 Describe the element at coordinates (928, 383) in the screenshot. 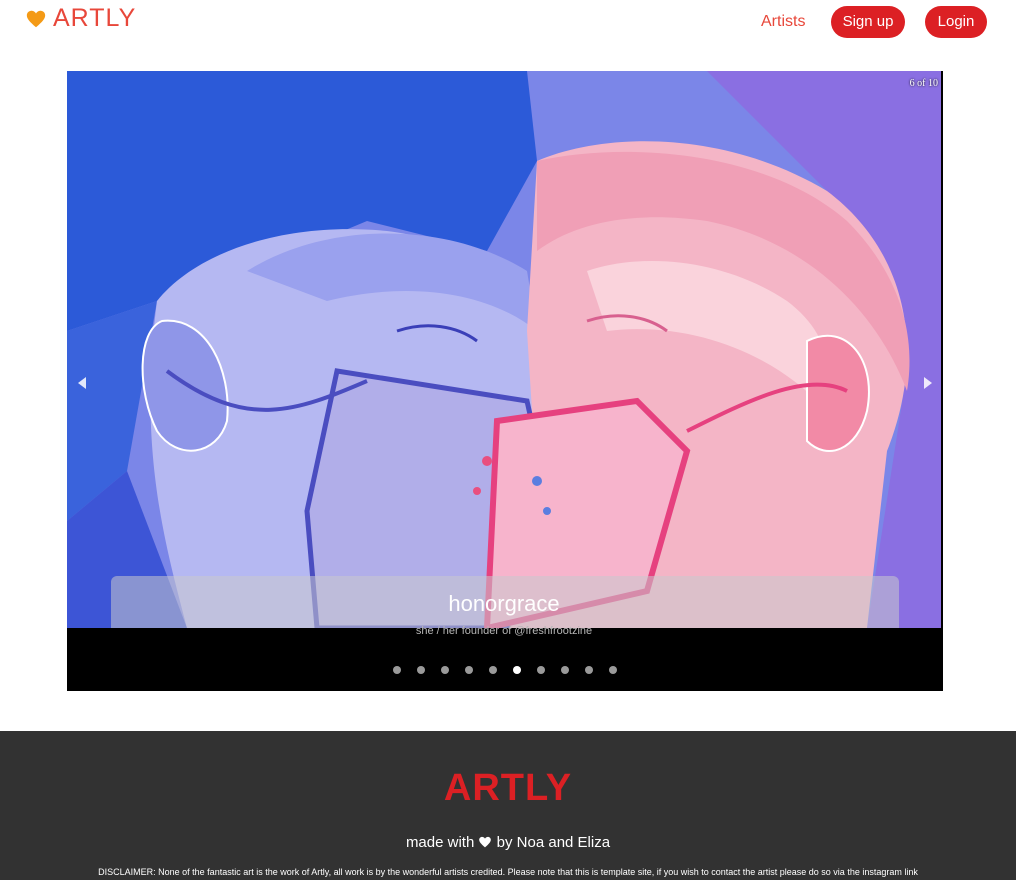

I see `next-slide-arrow-icon` at that location.